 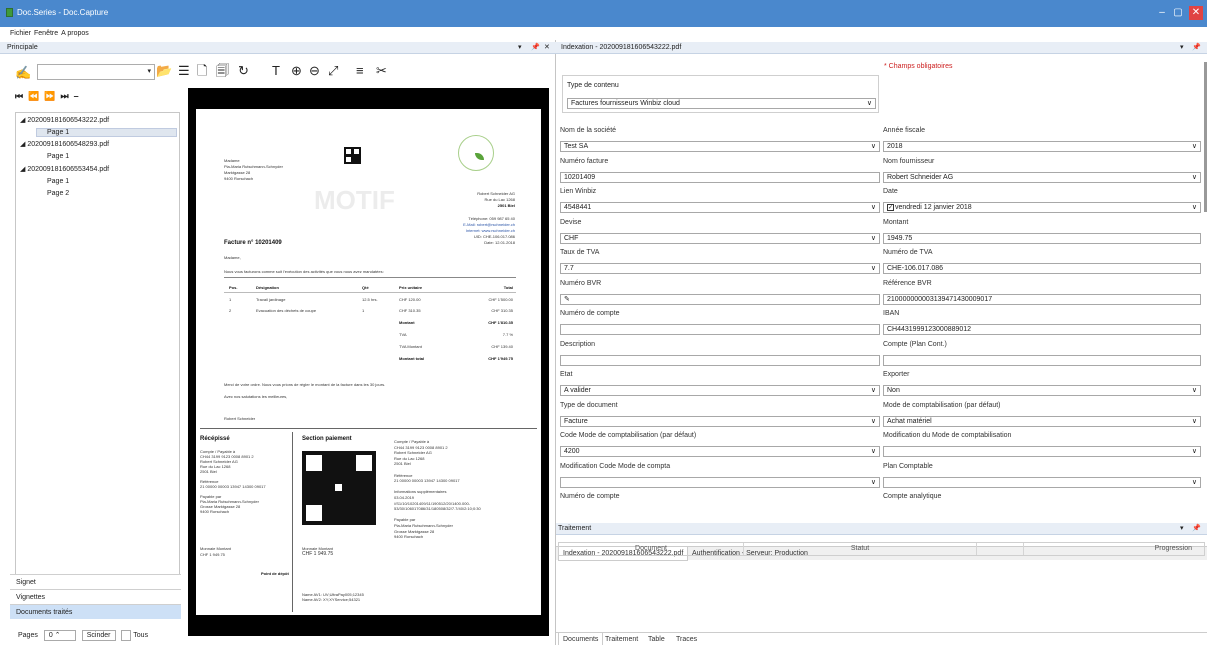 What do you see at coordinates (720, 177) in the screenshot?
I see `field-input: 10201409` at bounding box center [720, 177].